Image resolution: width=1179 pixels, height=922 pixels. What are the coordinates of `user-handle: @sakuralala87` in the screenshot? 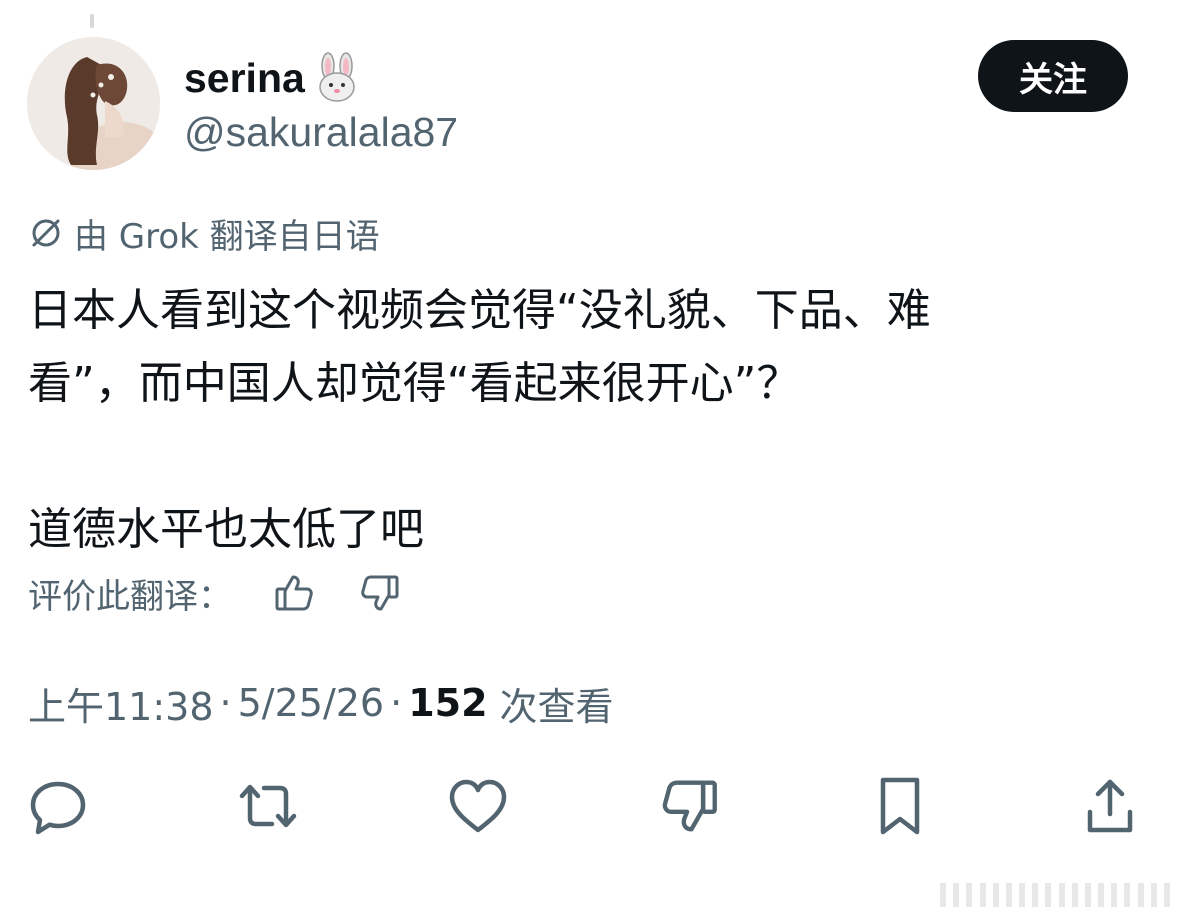 It's located at (321, 132).